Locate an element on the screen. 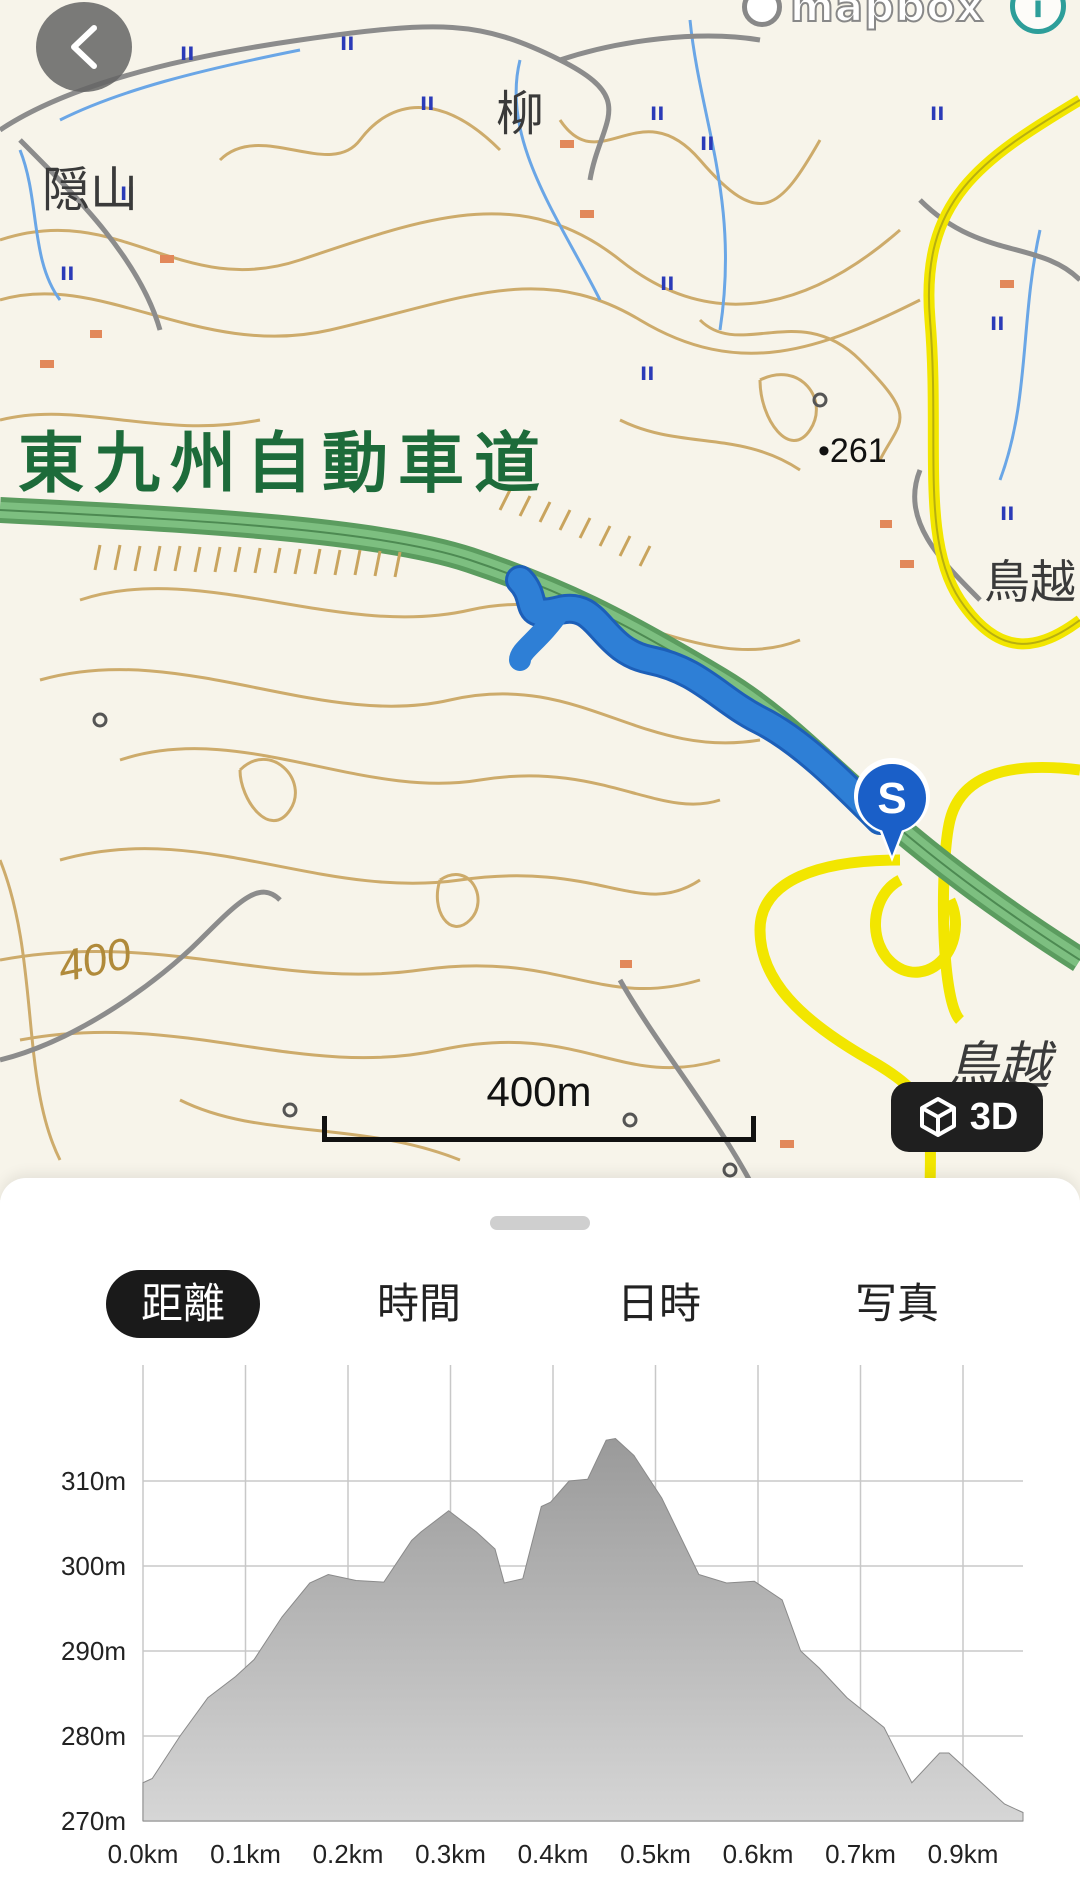 This screenshot has height=1900, width=1080. view-3d-label: 3D is located at coordinates (994, 1116).